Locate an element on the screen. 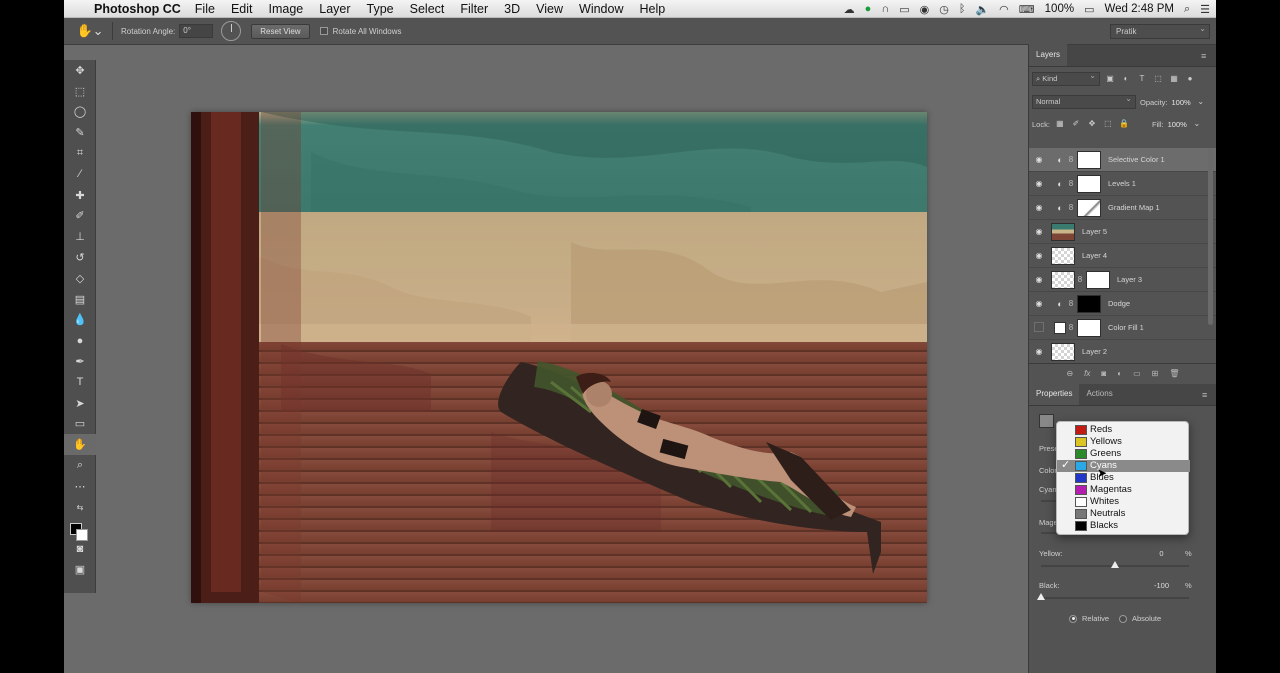  layer-kind-filter: ⌕ Kind is located at coordinates (1066, 78).